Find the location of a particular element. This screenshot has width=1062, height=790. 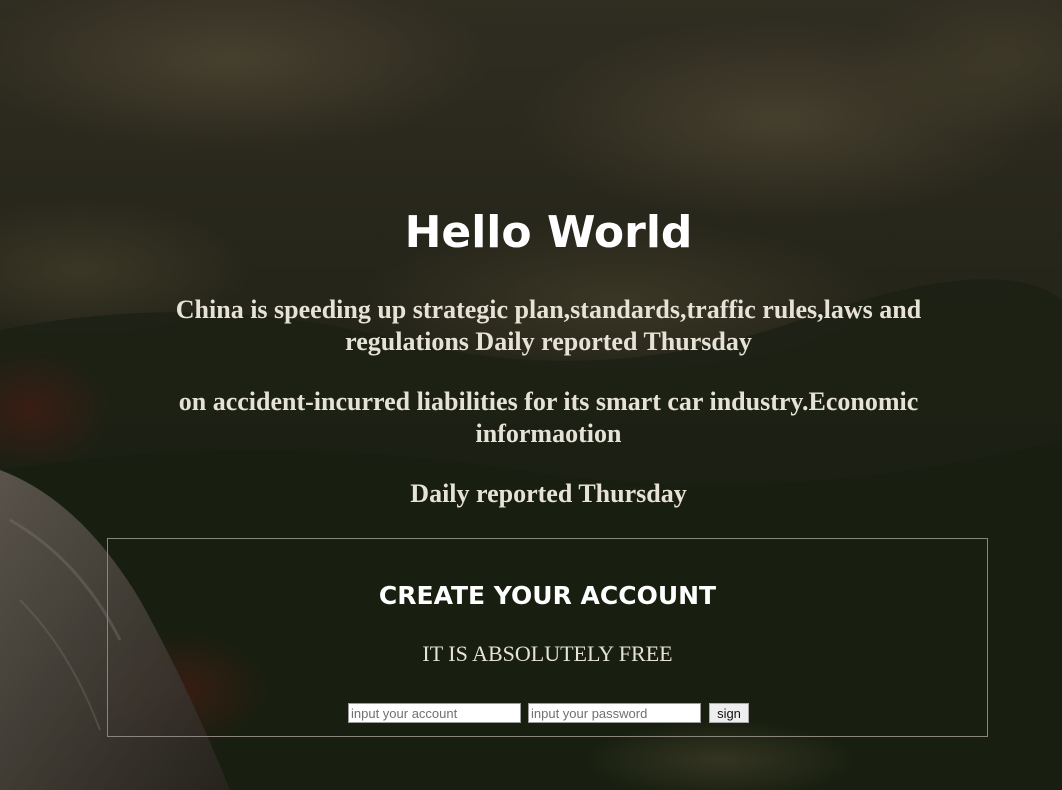

create-account-heading: CREATE YOUR ACCOUNT is located at coordinates (547, 595).